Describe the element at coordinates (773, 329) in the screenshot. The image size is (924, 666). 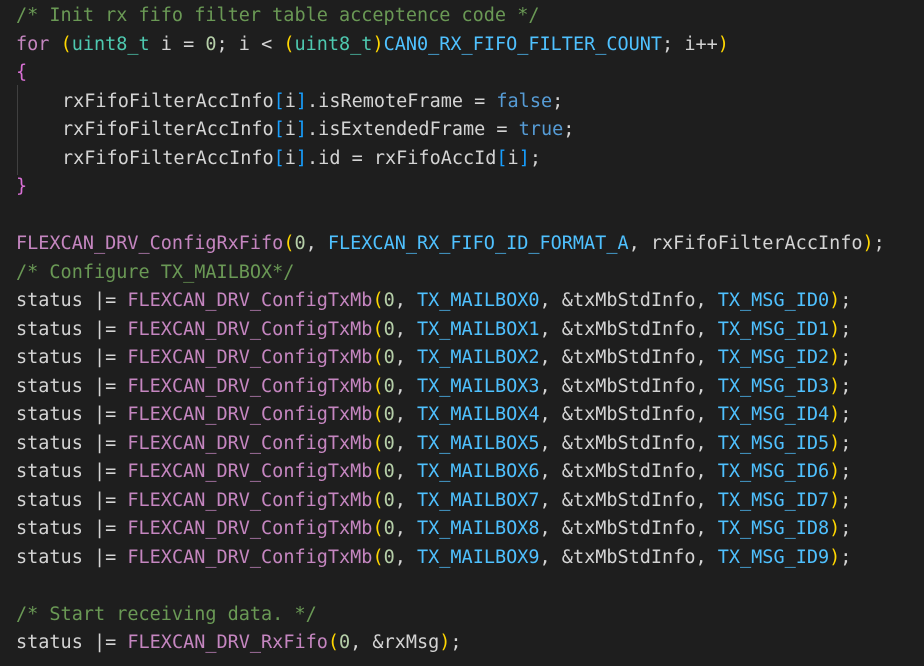
I see `code-token: TX_MSG_ID1` at that location.